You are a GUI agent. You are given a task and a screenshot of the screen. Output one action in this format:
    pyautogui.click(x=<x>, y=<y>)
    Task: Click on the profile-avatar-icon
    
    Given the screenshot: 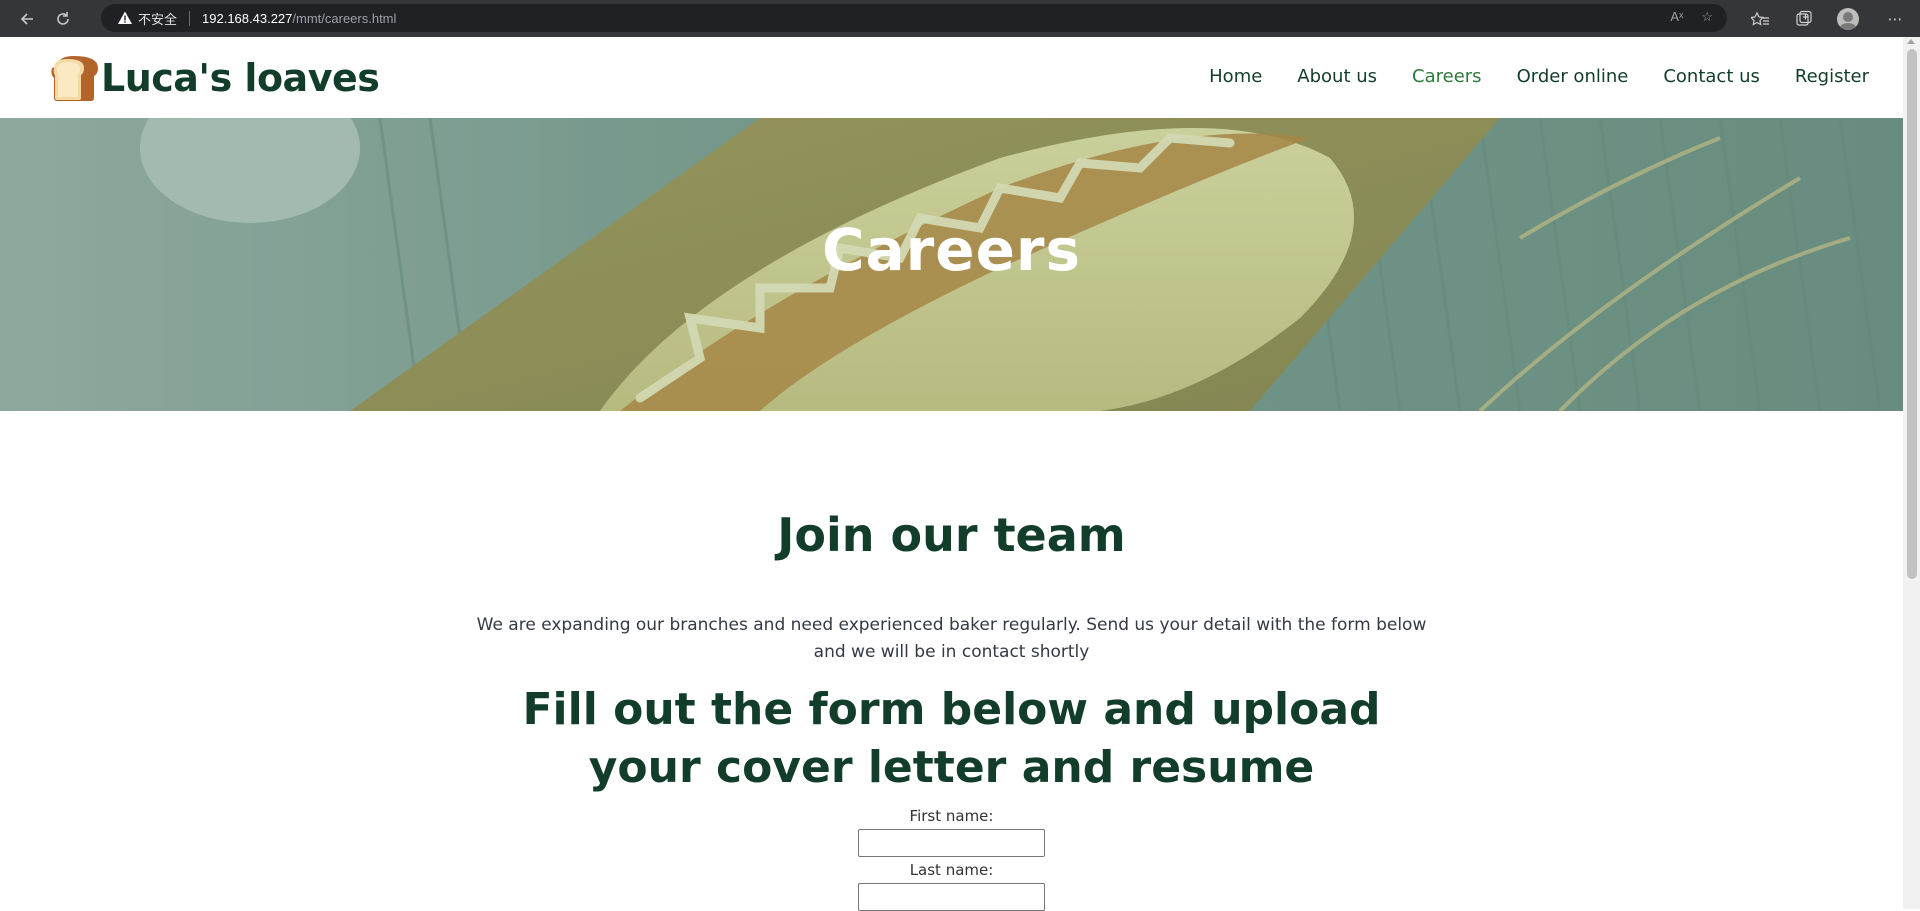 What is the action you would take?
    pyautogui.click(x=1848, y=18)
    